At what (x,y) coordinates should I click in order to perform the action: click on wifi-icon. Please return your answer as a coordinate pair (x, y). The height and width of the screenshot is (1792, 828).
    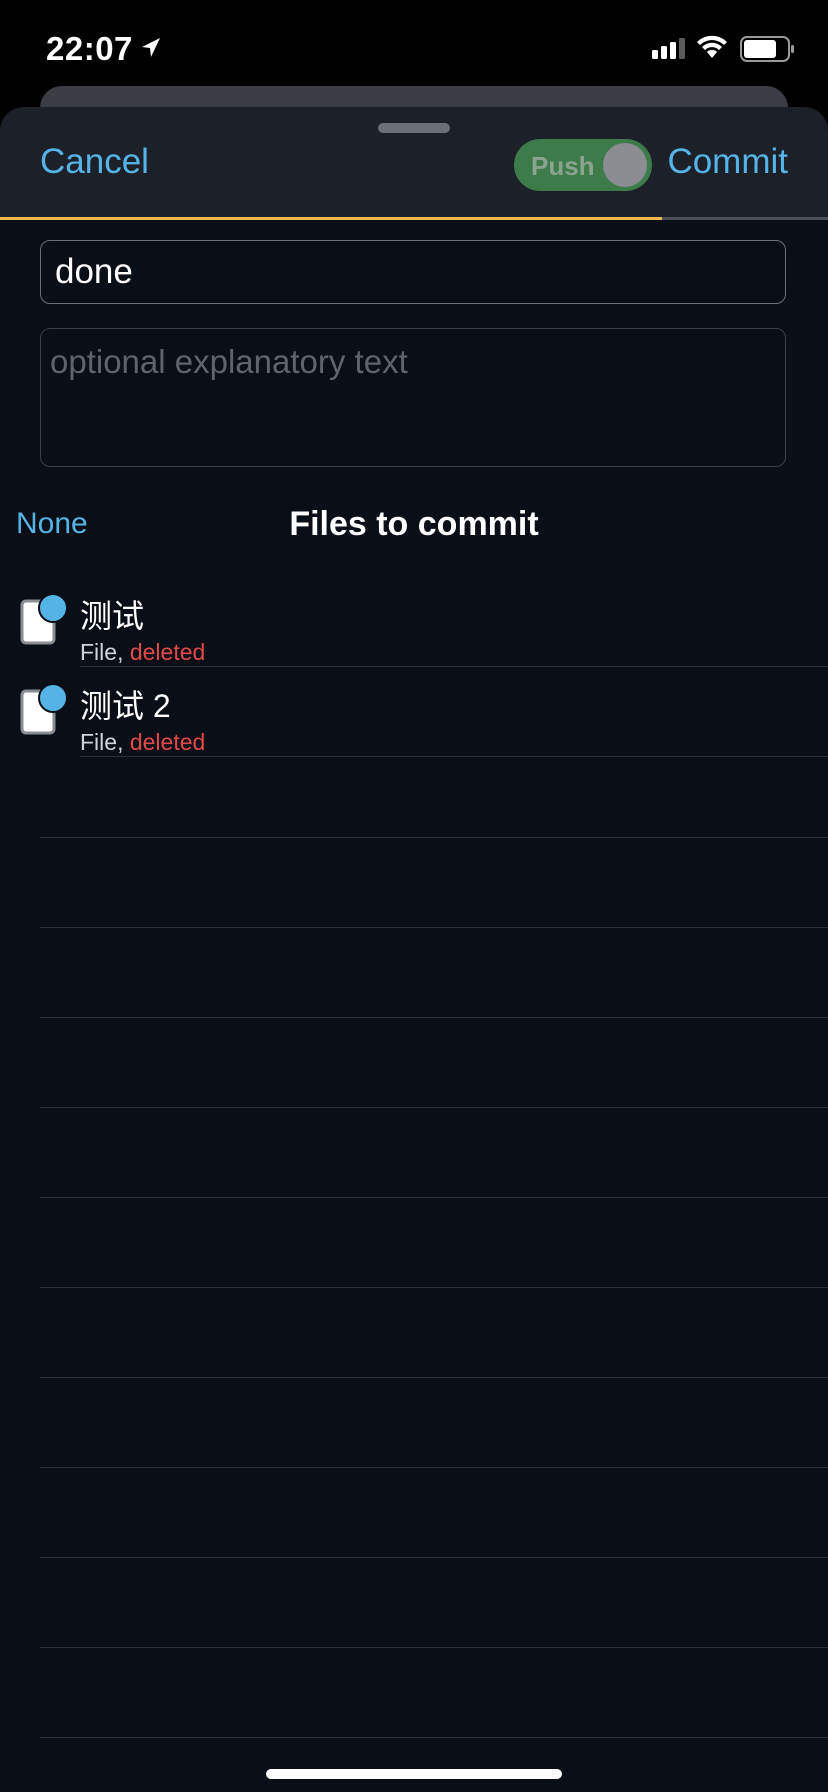
    Looking at the image, I should click on (712, 46).